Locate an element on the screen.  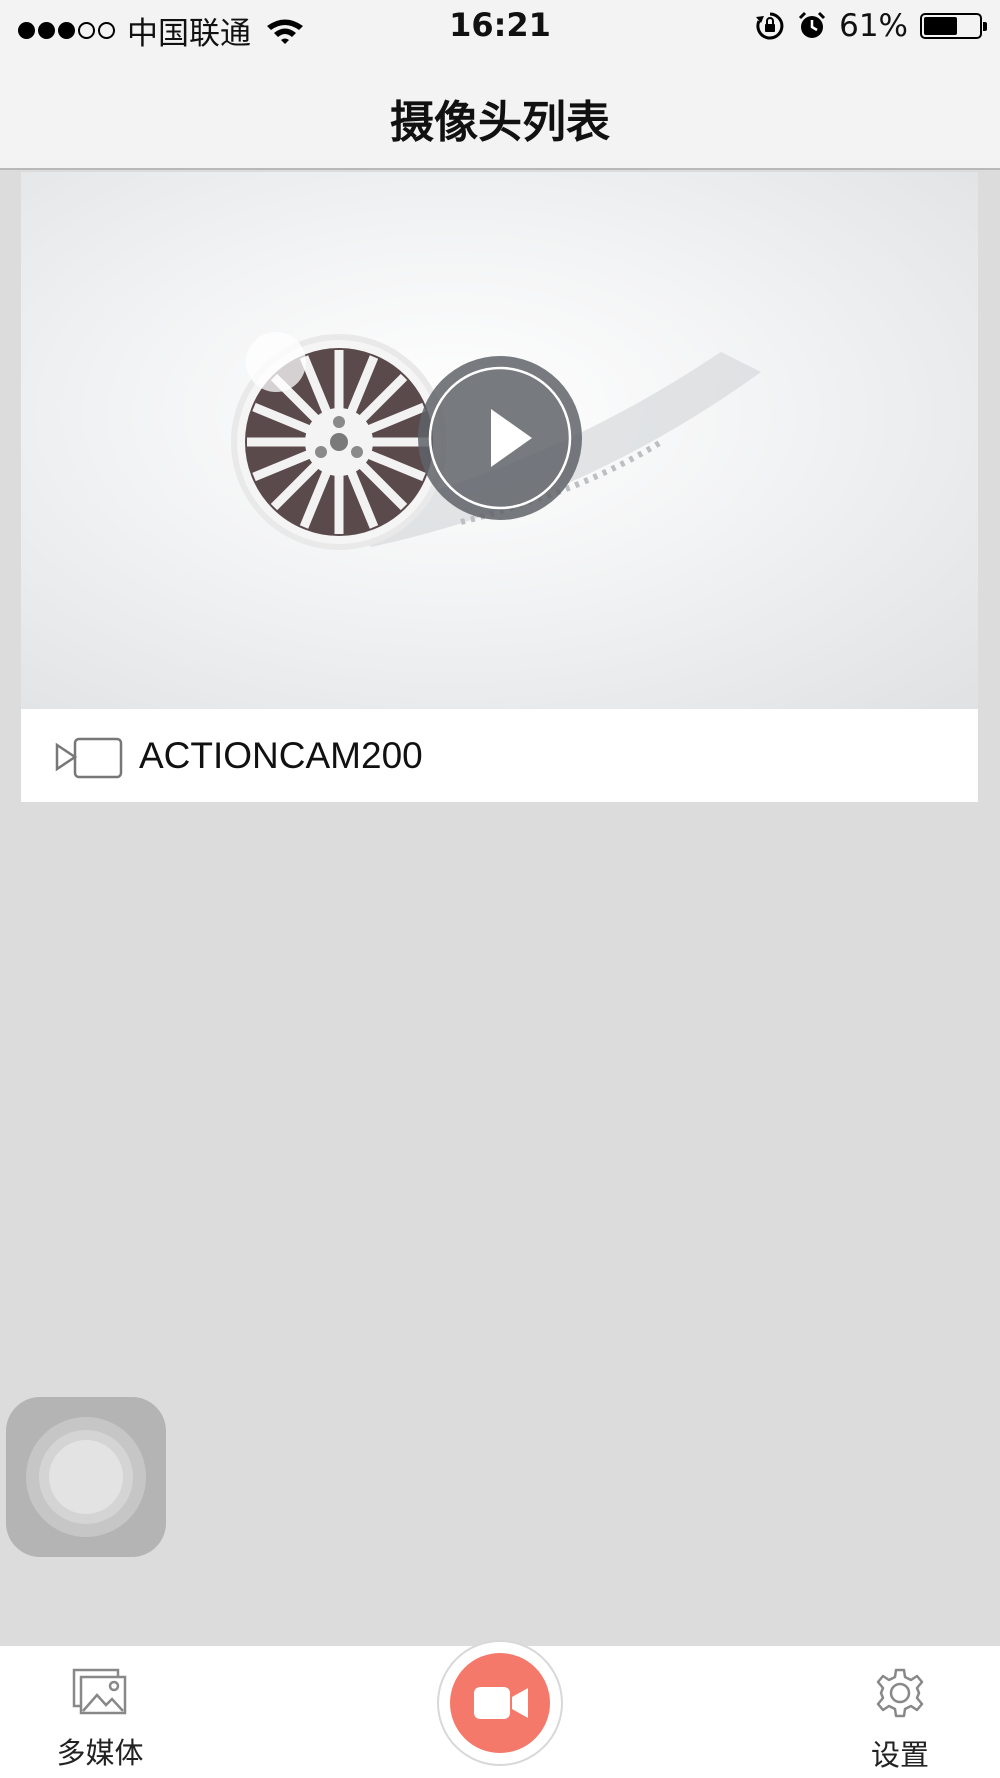
status-right-group: 61% is located at coordinates (871, 26).